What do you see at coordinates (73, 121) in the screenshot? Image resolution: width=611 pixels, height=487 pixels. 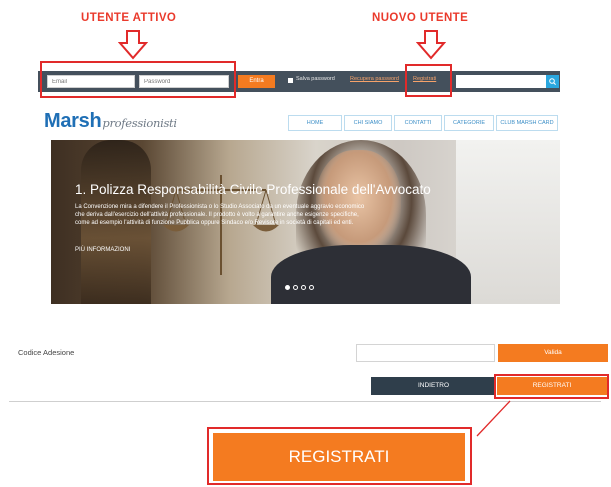 I see `brand-name: Marsh` at bounding box center [73, 121].